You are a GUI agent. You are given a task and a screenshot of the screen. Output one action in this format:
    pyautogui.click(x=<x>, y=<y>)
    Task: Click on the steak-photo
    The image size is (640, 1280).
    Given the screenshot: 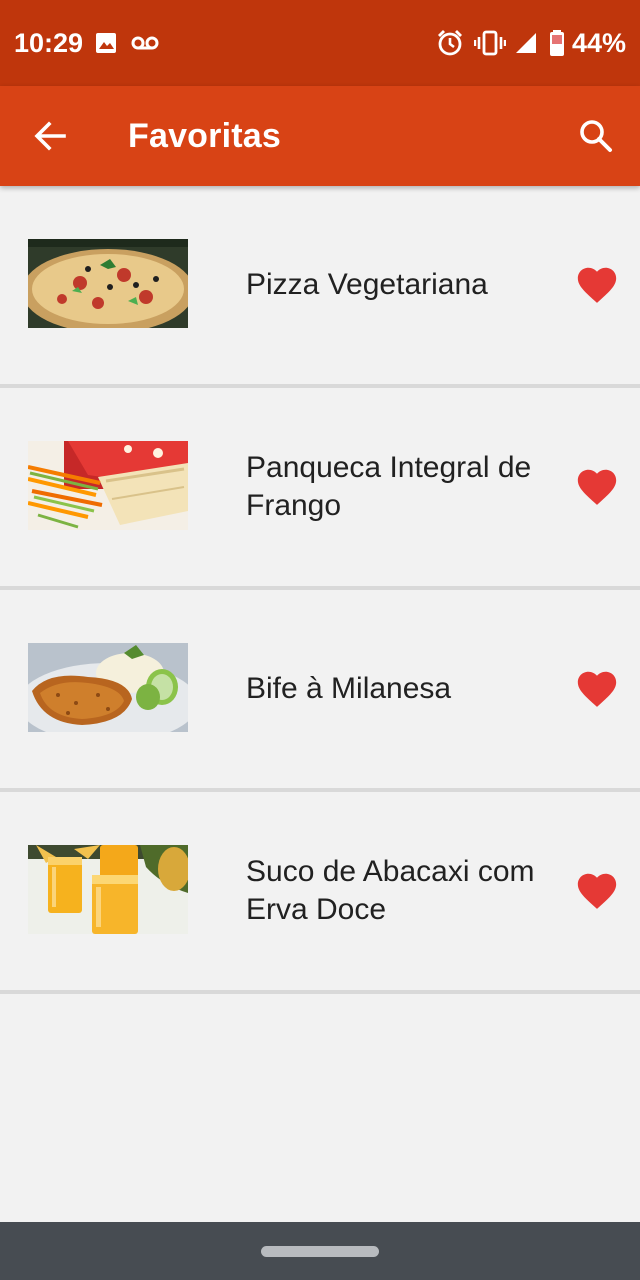 What is the action you would take?
    pyautogui.click(x=108, y=687)
    